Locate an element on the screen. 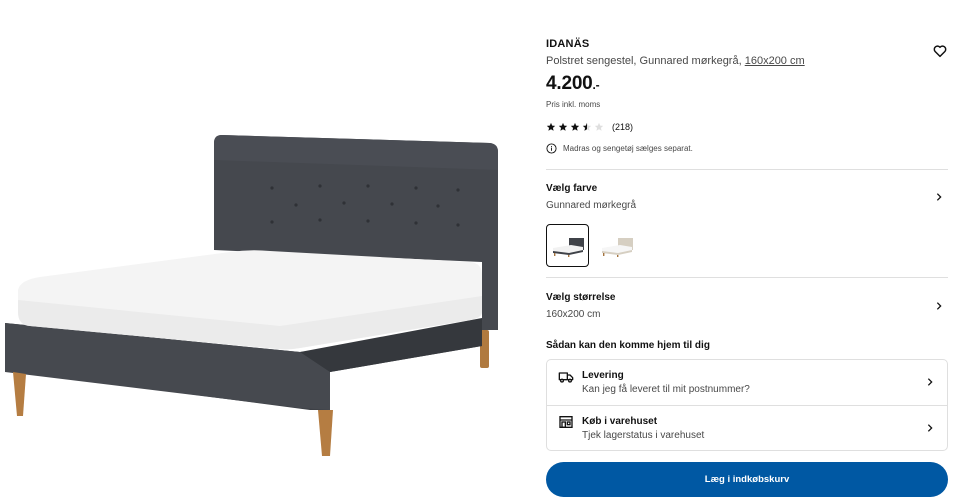 The image size is (960, 501). delivery-row-heading: Levering is located at coordinates (603, 375).